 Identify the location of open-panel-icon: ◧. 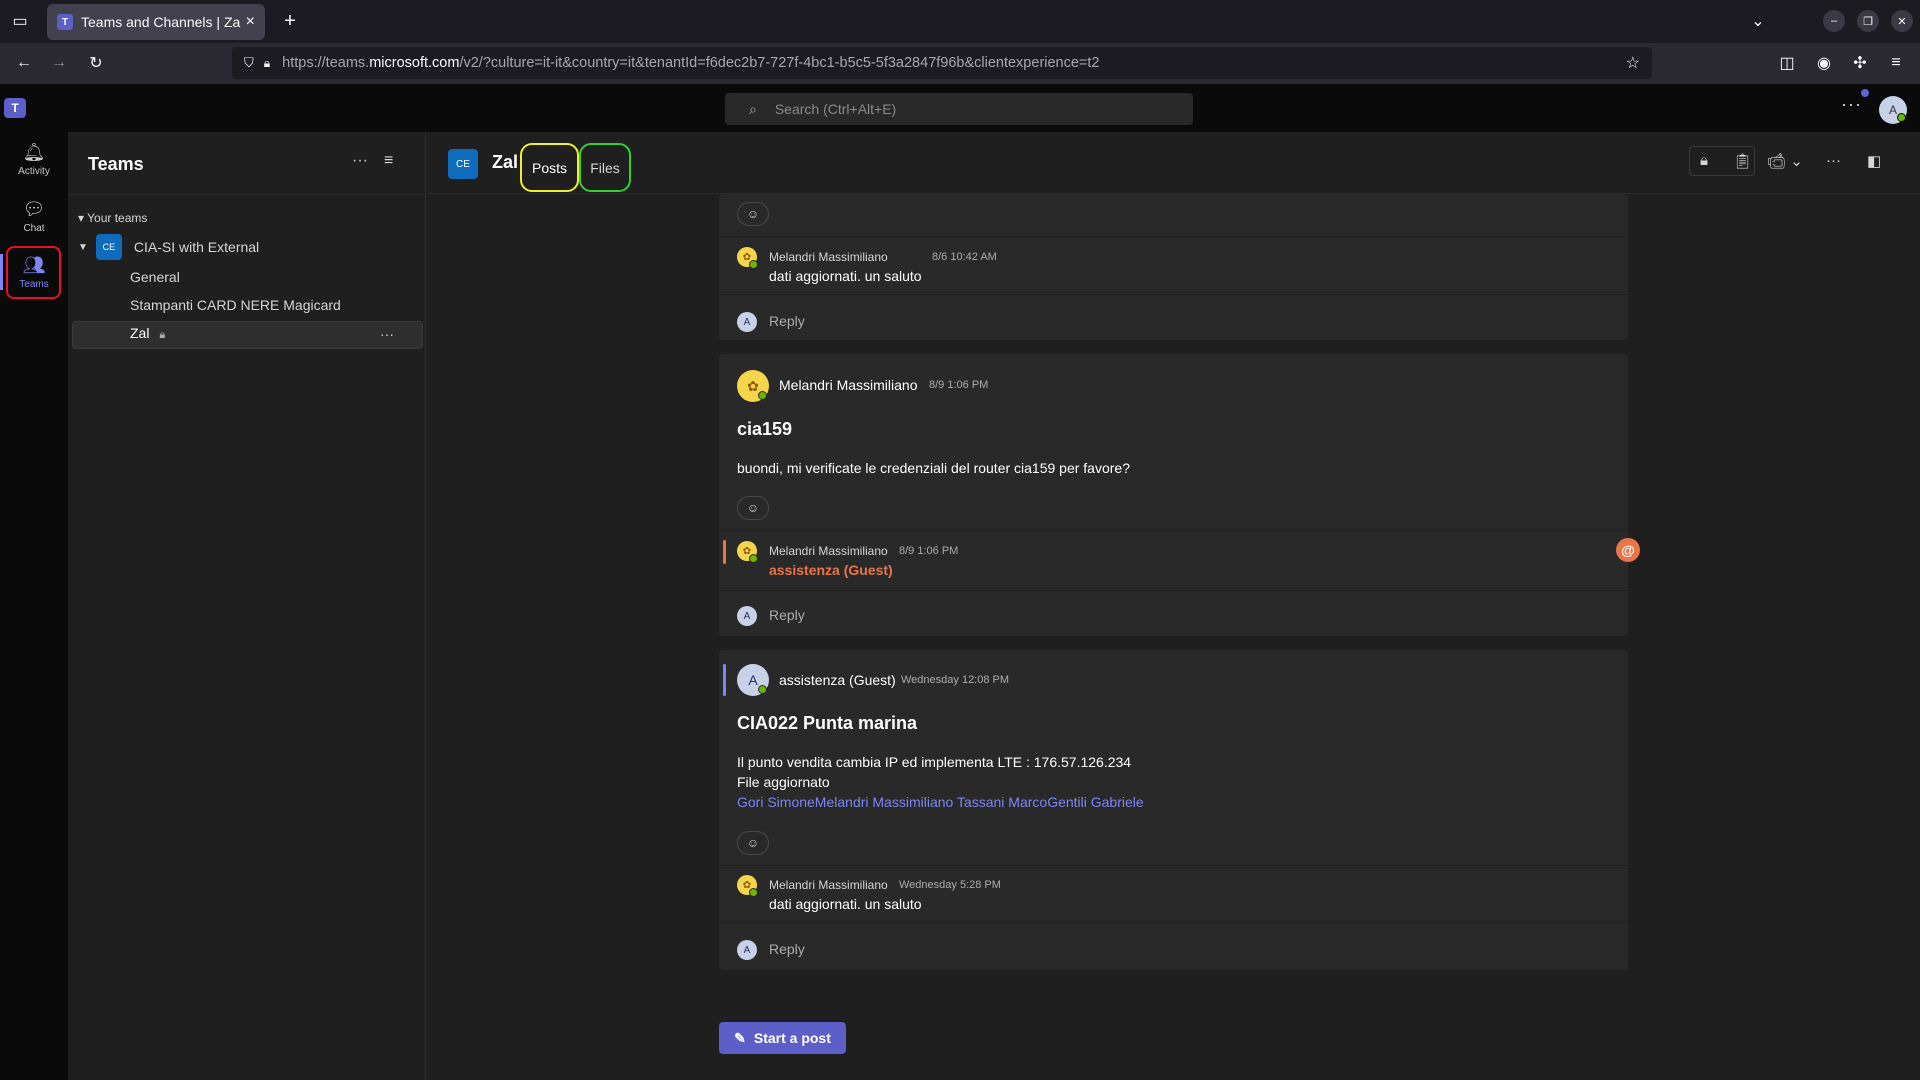
(1874, 161).